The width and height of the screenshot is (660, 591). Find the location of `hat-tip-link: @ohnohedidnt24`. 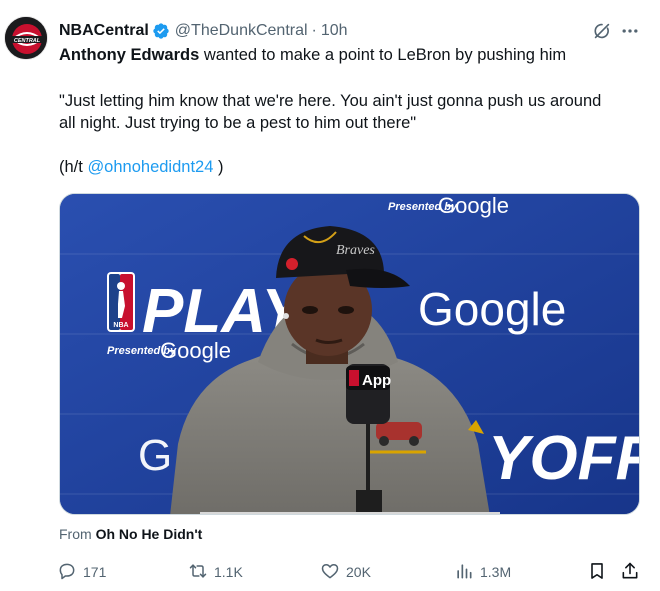

hat-tip-link: @ohnohedidnt24 is located at coordinates (150, 167).